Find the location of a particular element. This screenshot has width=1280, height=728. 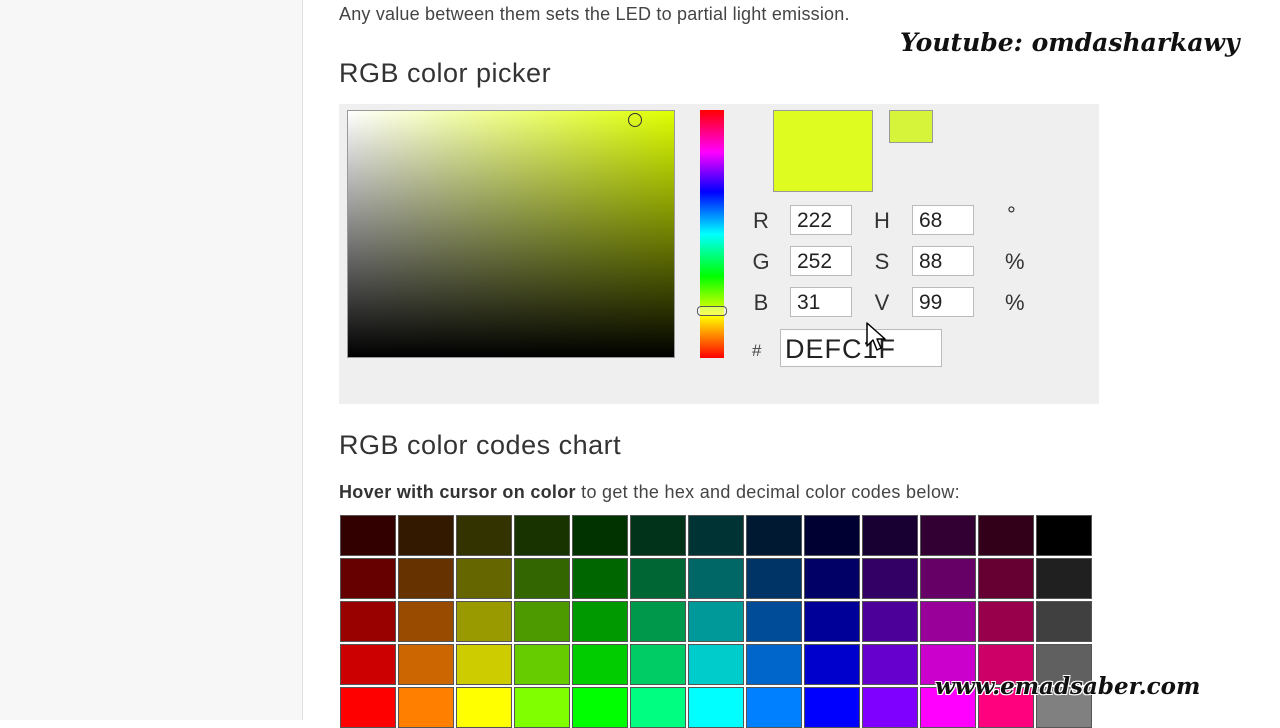

r-input: 222 is located at coordinates (821, 220).